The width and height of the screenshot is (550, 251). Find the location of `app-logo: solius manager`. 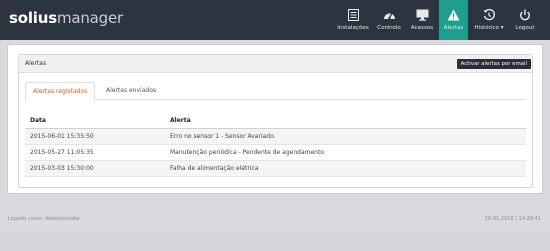

app-logo: solius manager is located at coordinates (66, 19).